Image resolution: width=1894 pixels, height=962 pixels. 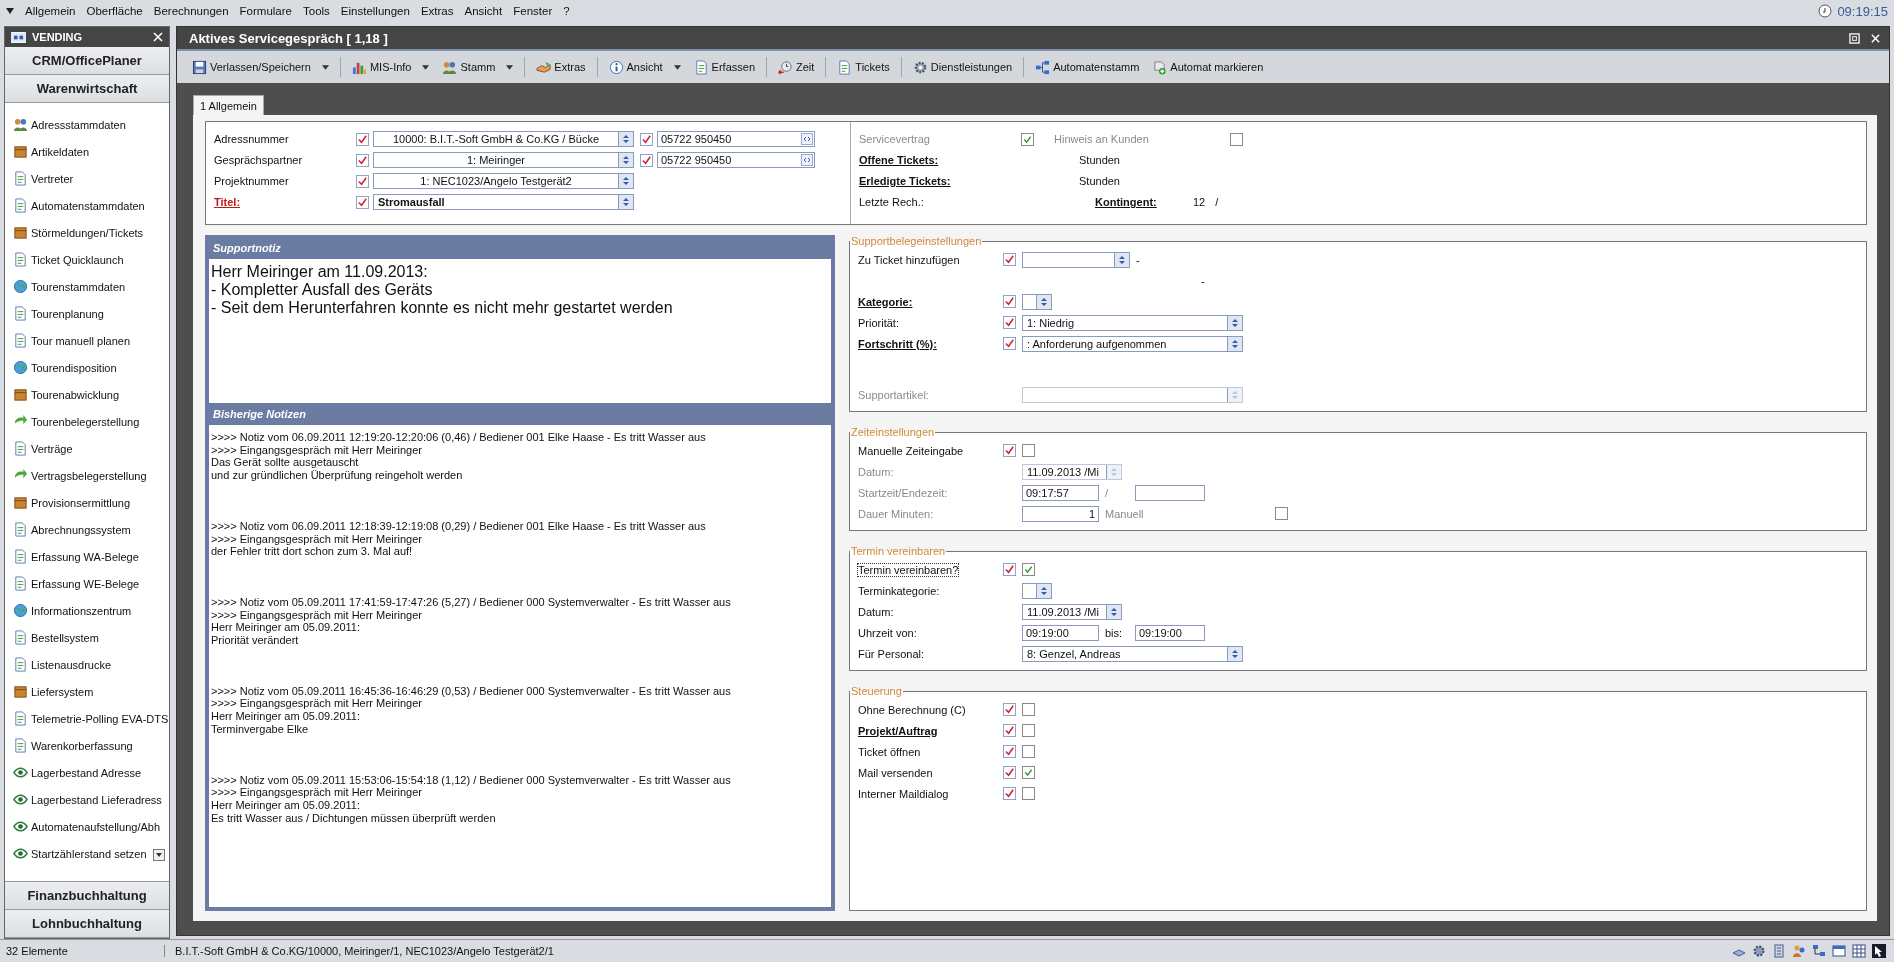 I want to click on menu-item: Fenster, so click(x=533, y=11).